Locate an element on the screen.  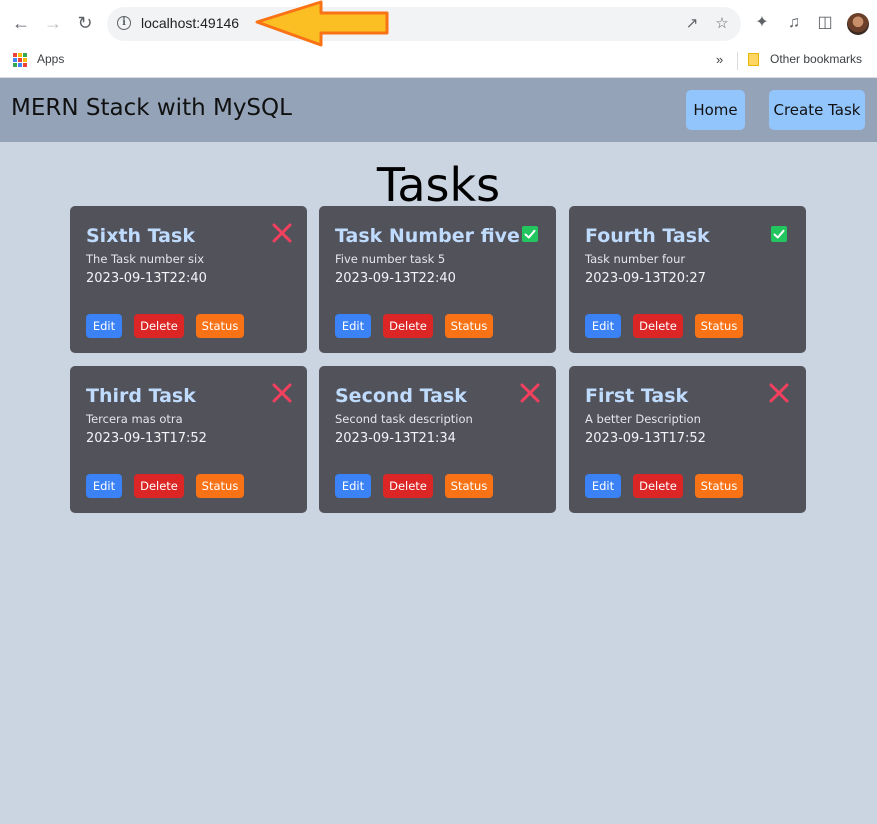
task-title: Third Task is located at coordinates (141, 396).